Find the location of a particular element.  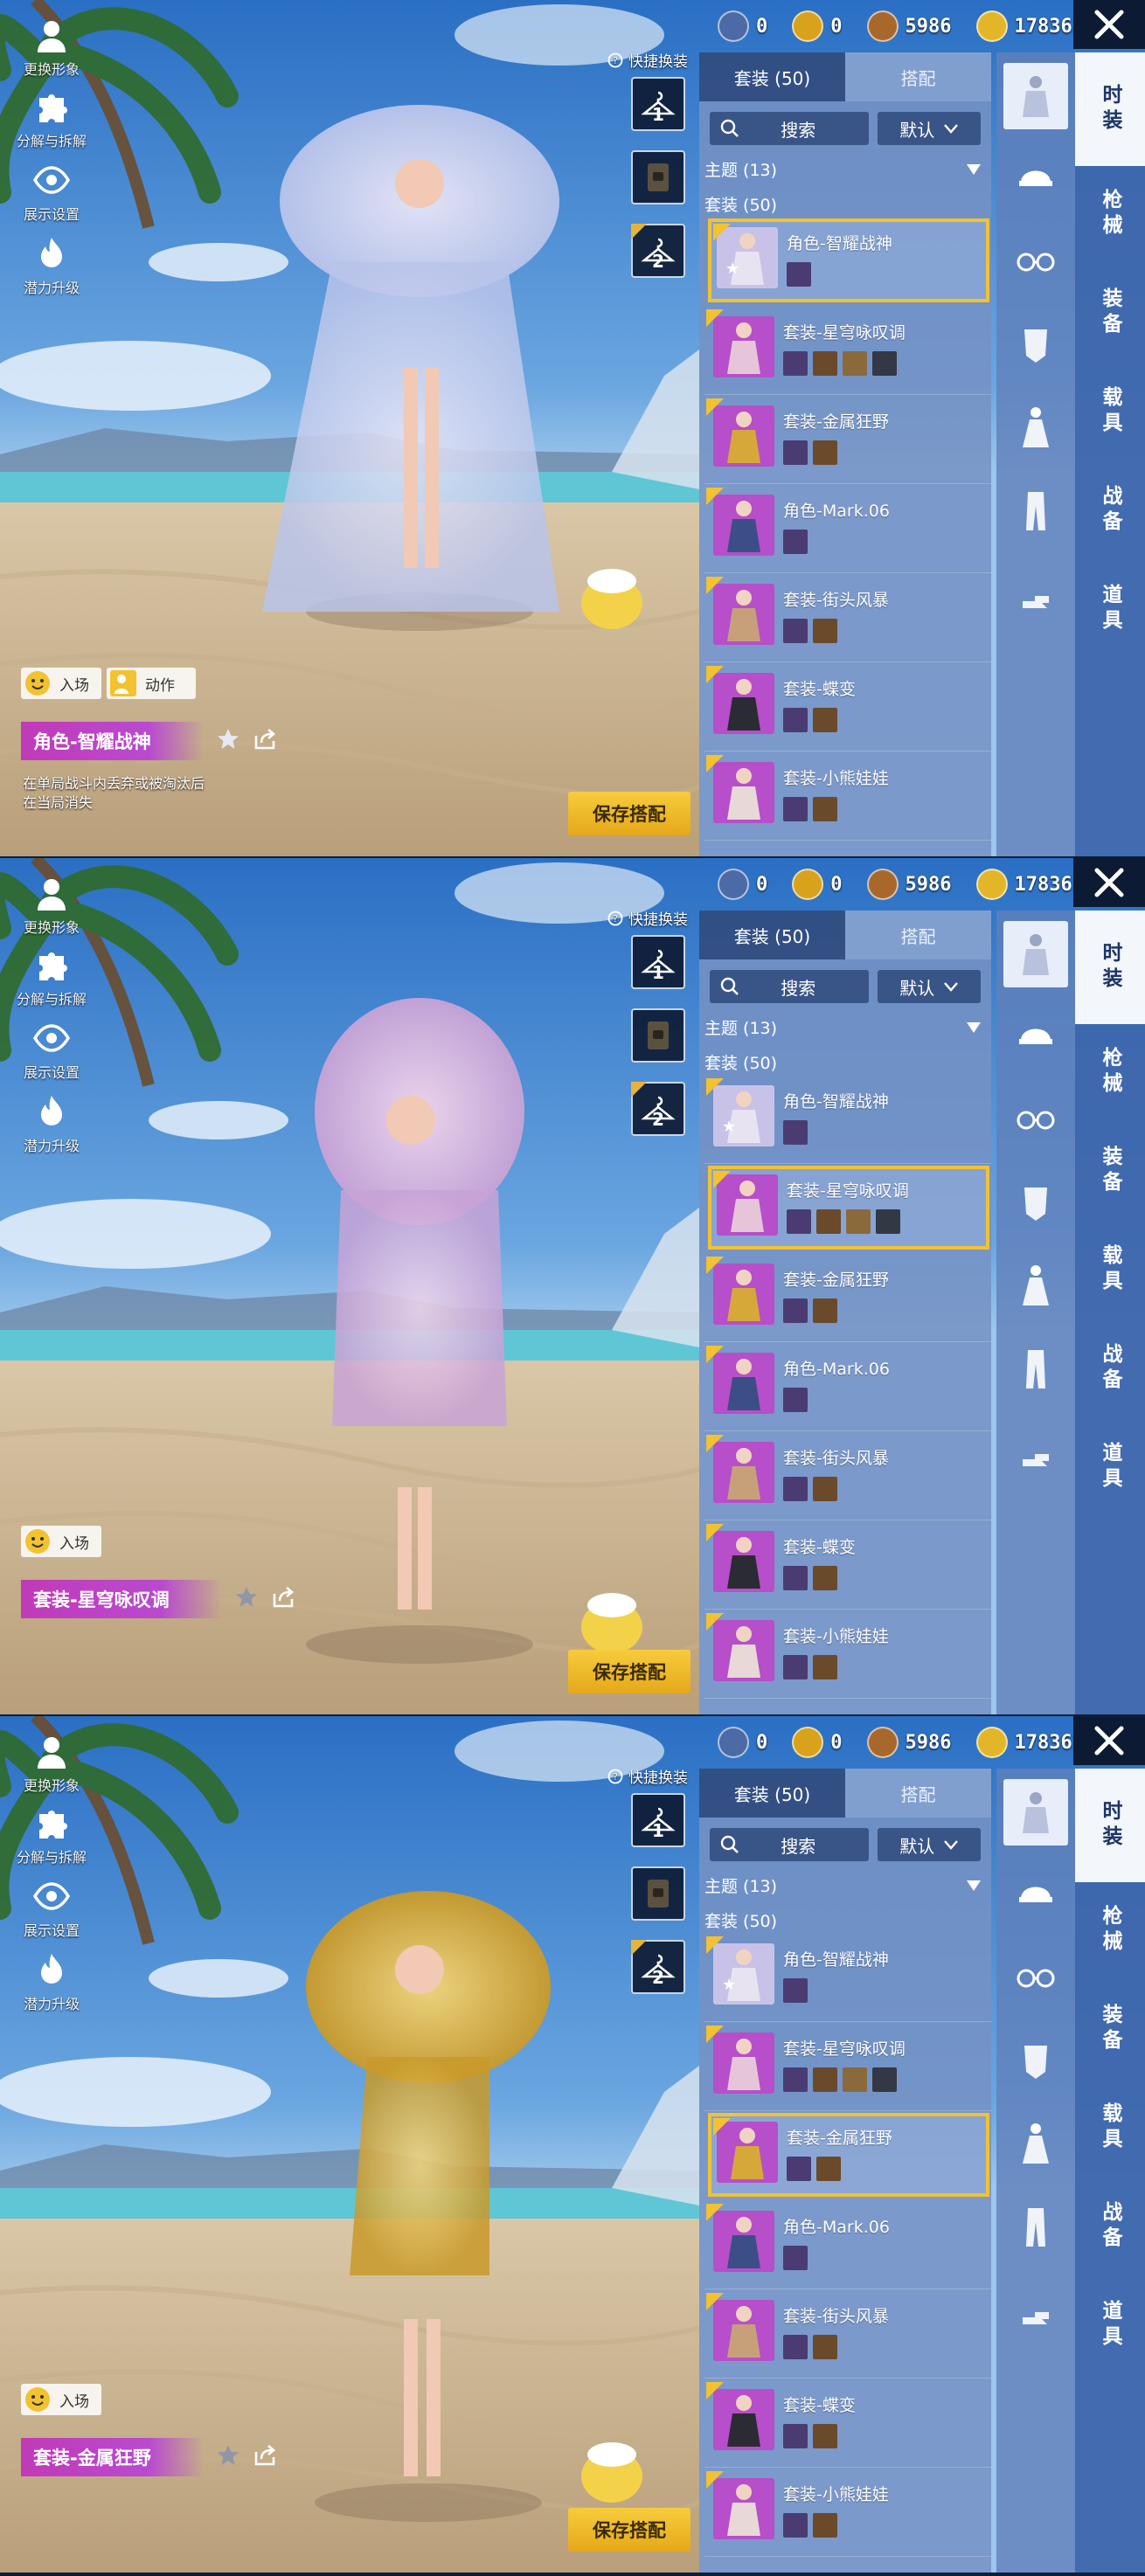

tab-category-1: 枪械 is located at coordinates (1110, 1072).